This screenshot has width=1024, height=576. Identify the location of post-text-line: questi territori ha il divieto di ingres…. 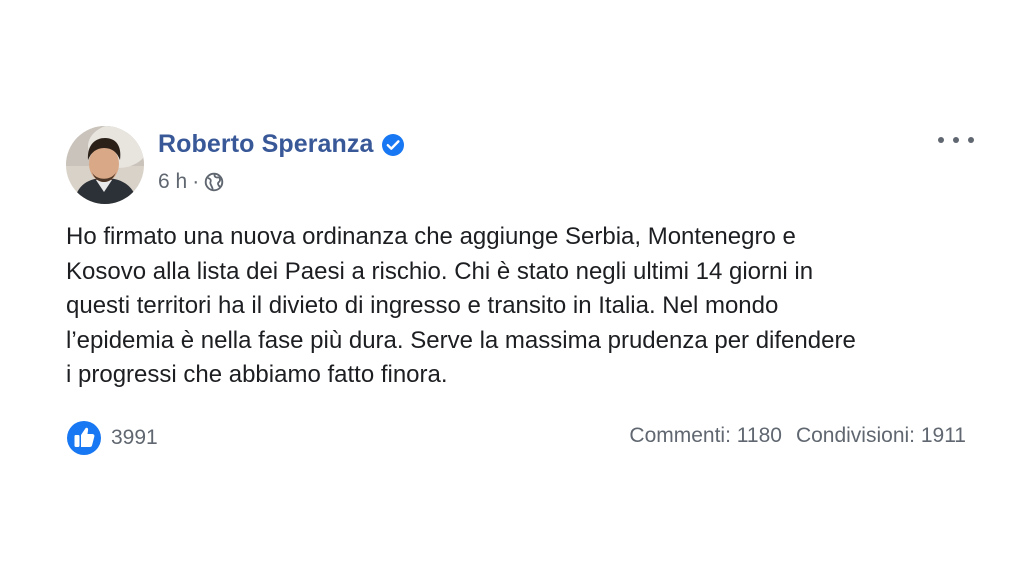
(422, 306).